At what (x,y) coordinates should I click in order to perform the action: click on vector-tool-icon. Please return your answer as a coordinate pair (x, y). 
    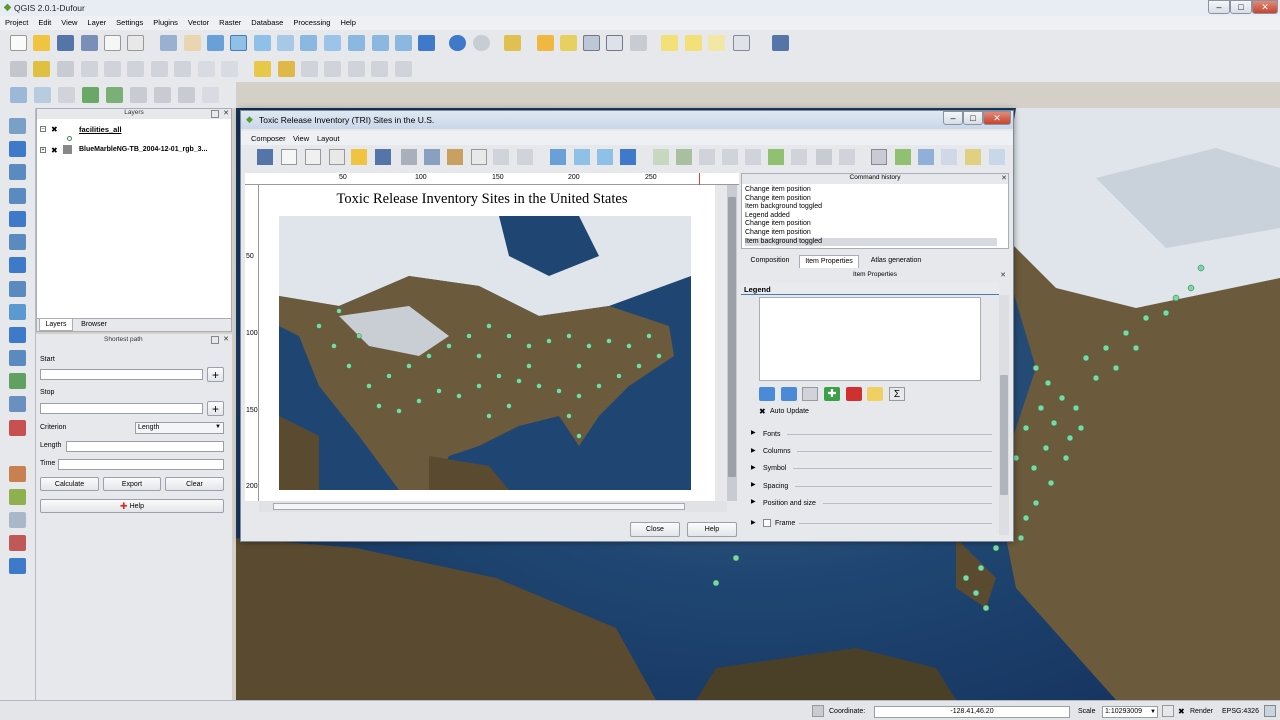
    Looking at the image, I should click on (17, 126).